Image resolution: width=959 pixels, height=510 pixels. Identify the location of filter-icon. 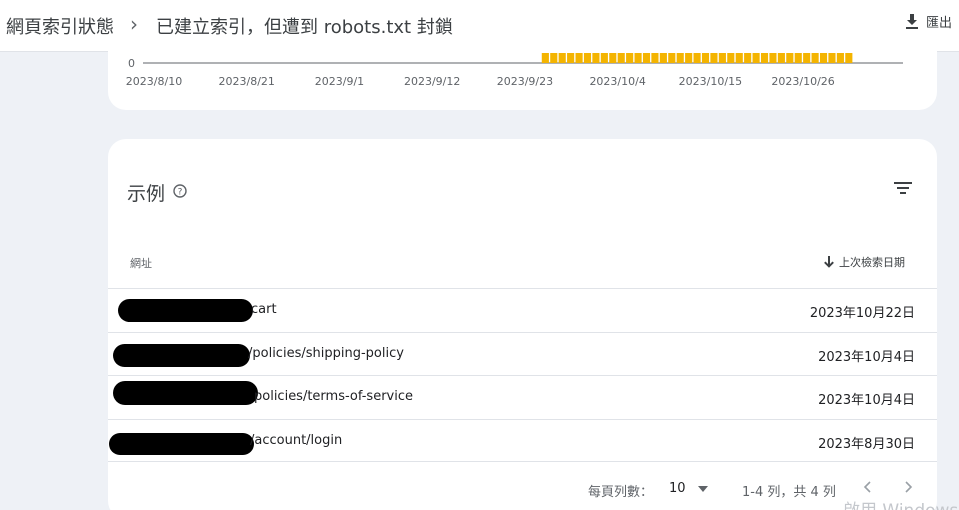
(903, 188).